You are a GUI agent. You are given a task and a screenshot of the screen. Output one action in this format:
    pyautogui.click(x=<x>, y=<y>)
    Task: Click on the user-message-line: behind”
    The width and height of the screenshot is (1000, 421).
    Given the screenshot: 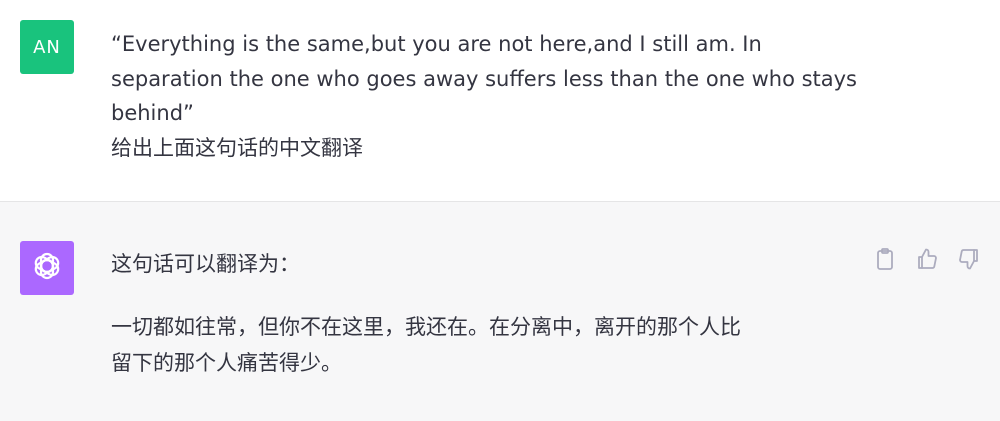 What is the action you would take?
    pyautogui.click(x=152, y=113)
    